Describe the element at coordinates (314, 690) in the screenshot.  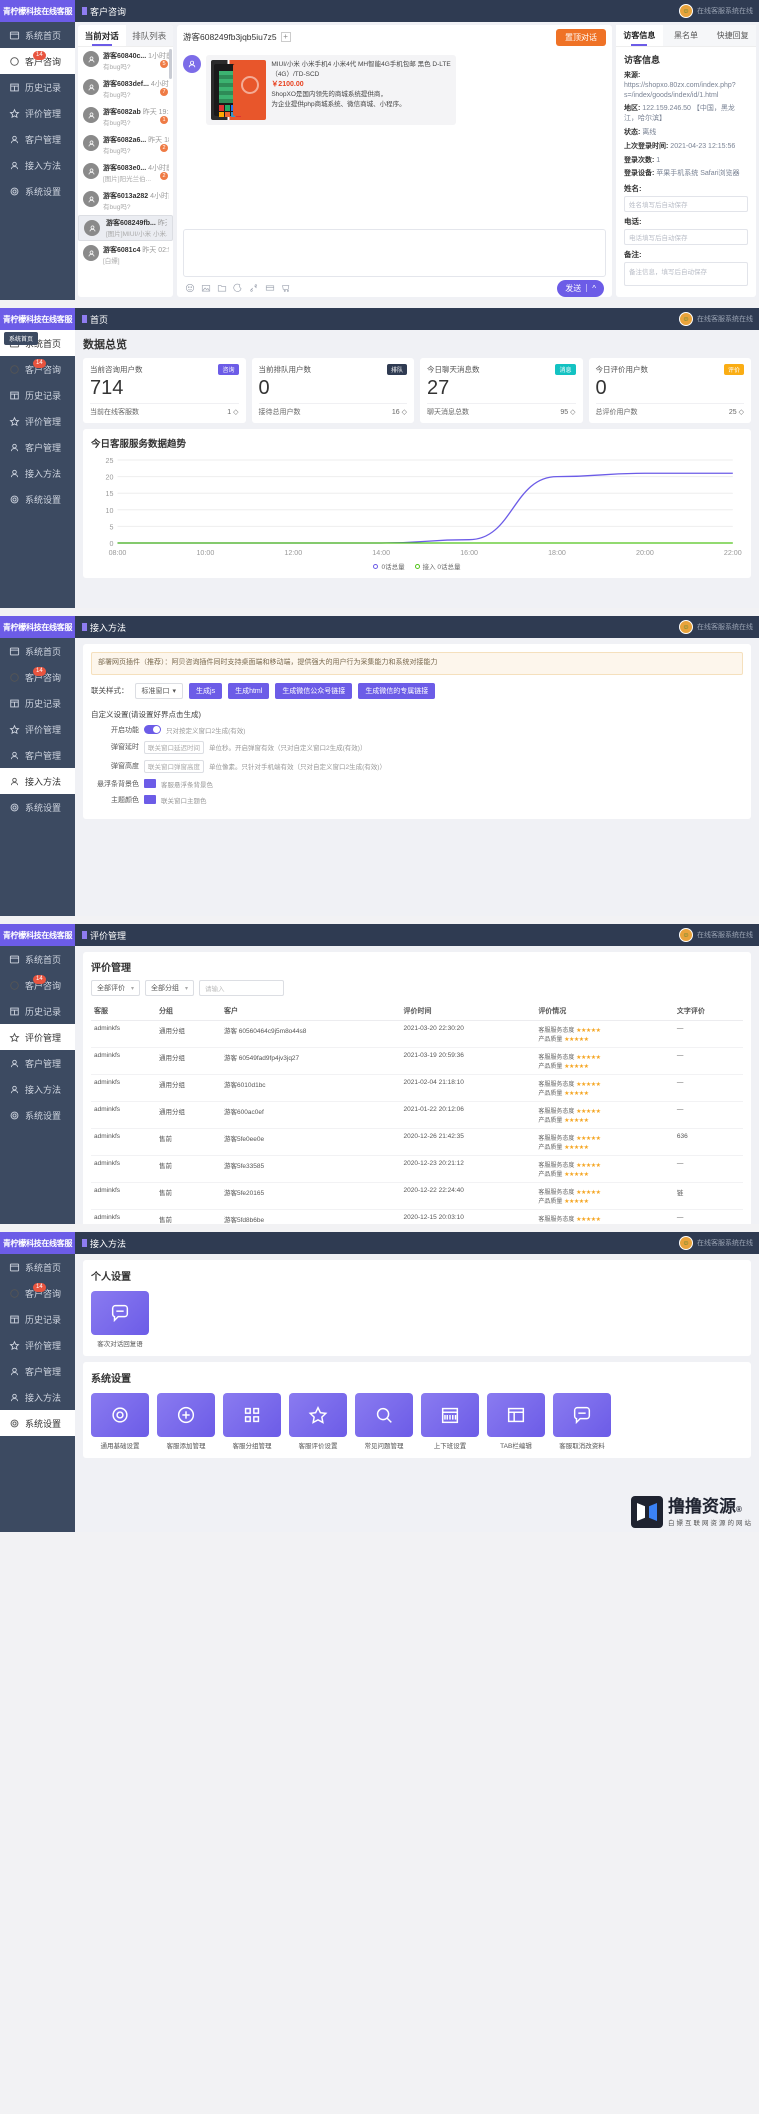
I see `generate-wechat-link-button: 生成微信公众号链接` at that location.